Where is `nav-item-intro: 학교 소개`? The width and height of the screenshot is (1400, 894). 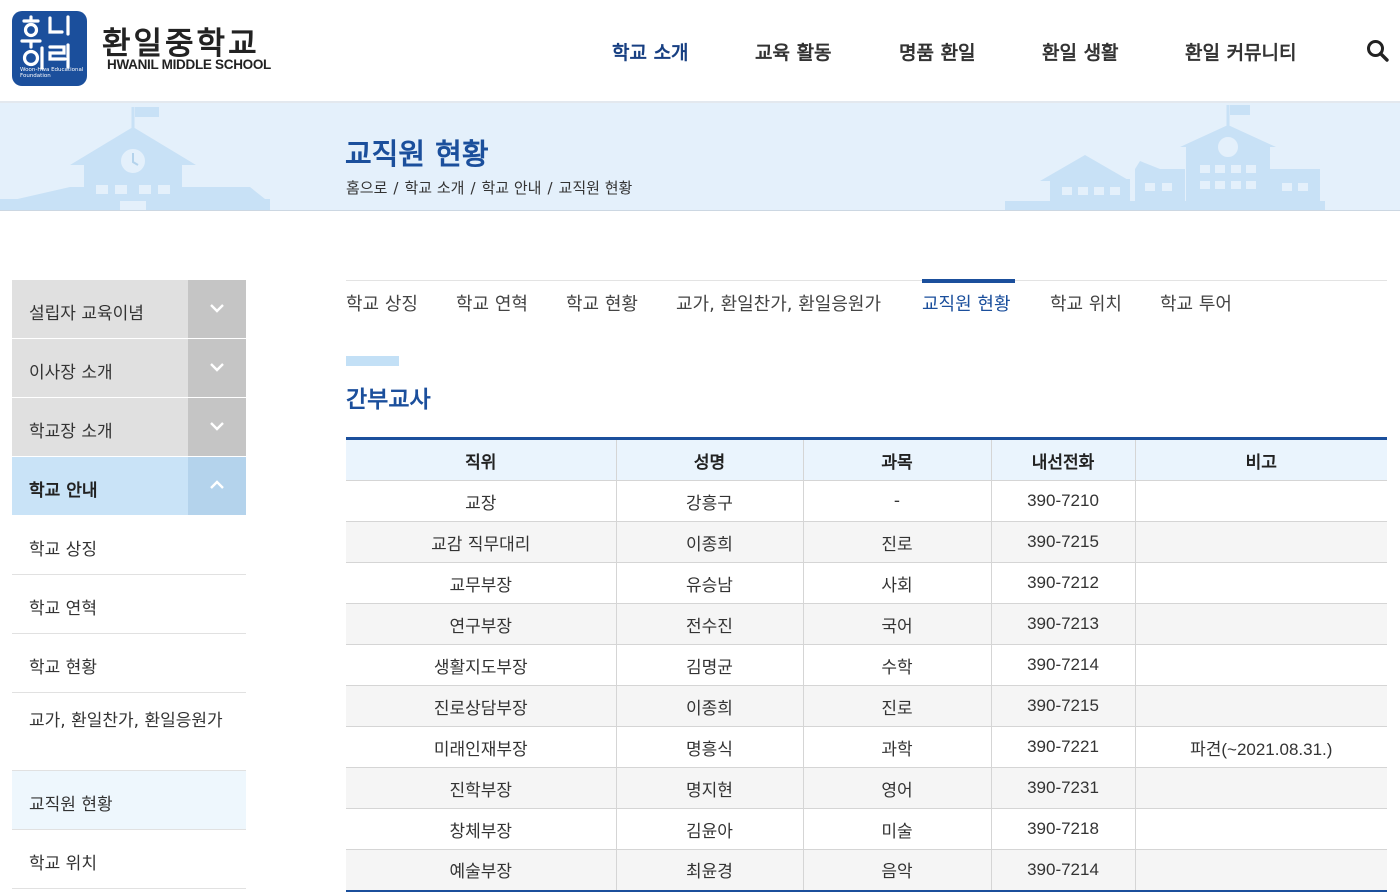 nav-item-intro: 학교 소개 is located at coordinates (650, 51).